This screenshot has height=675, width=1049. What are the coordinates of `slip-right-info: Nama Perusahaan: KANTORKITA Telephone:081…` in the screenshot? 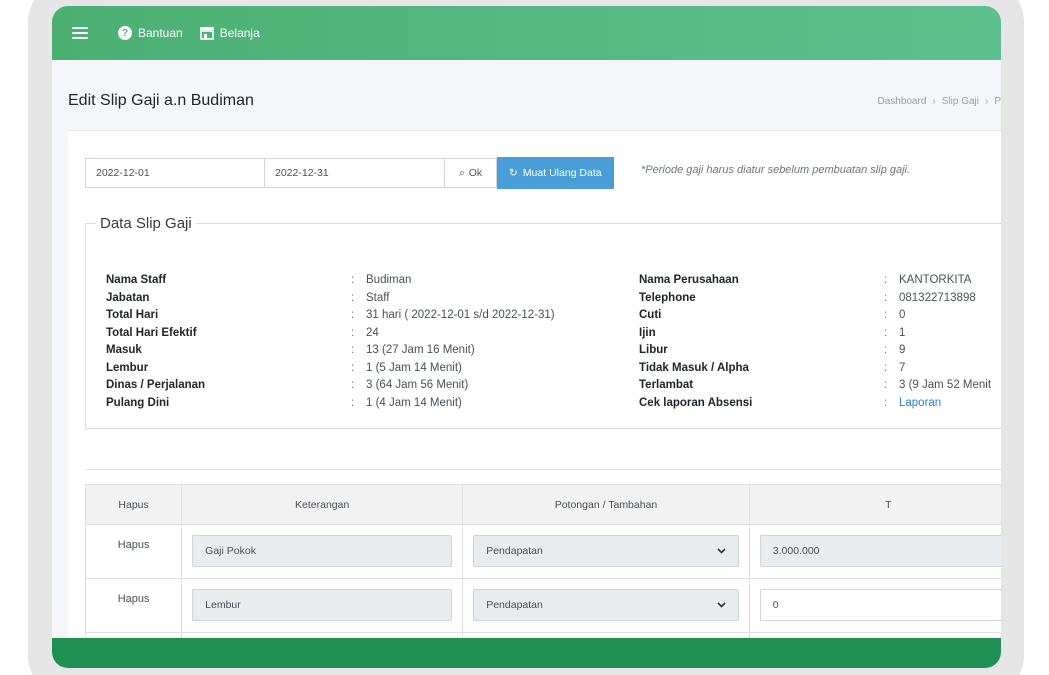 It's located at (815, 342).